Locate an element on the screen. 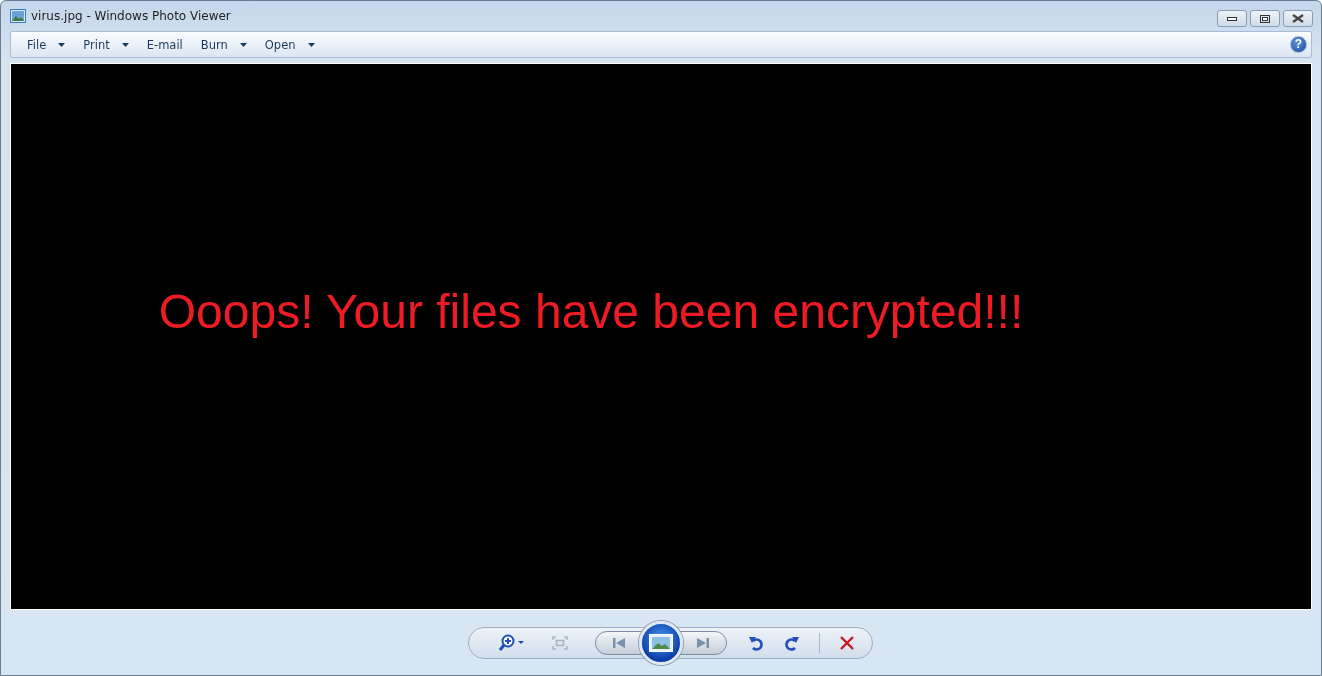  close-button is located at coordinates (1298, 18).